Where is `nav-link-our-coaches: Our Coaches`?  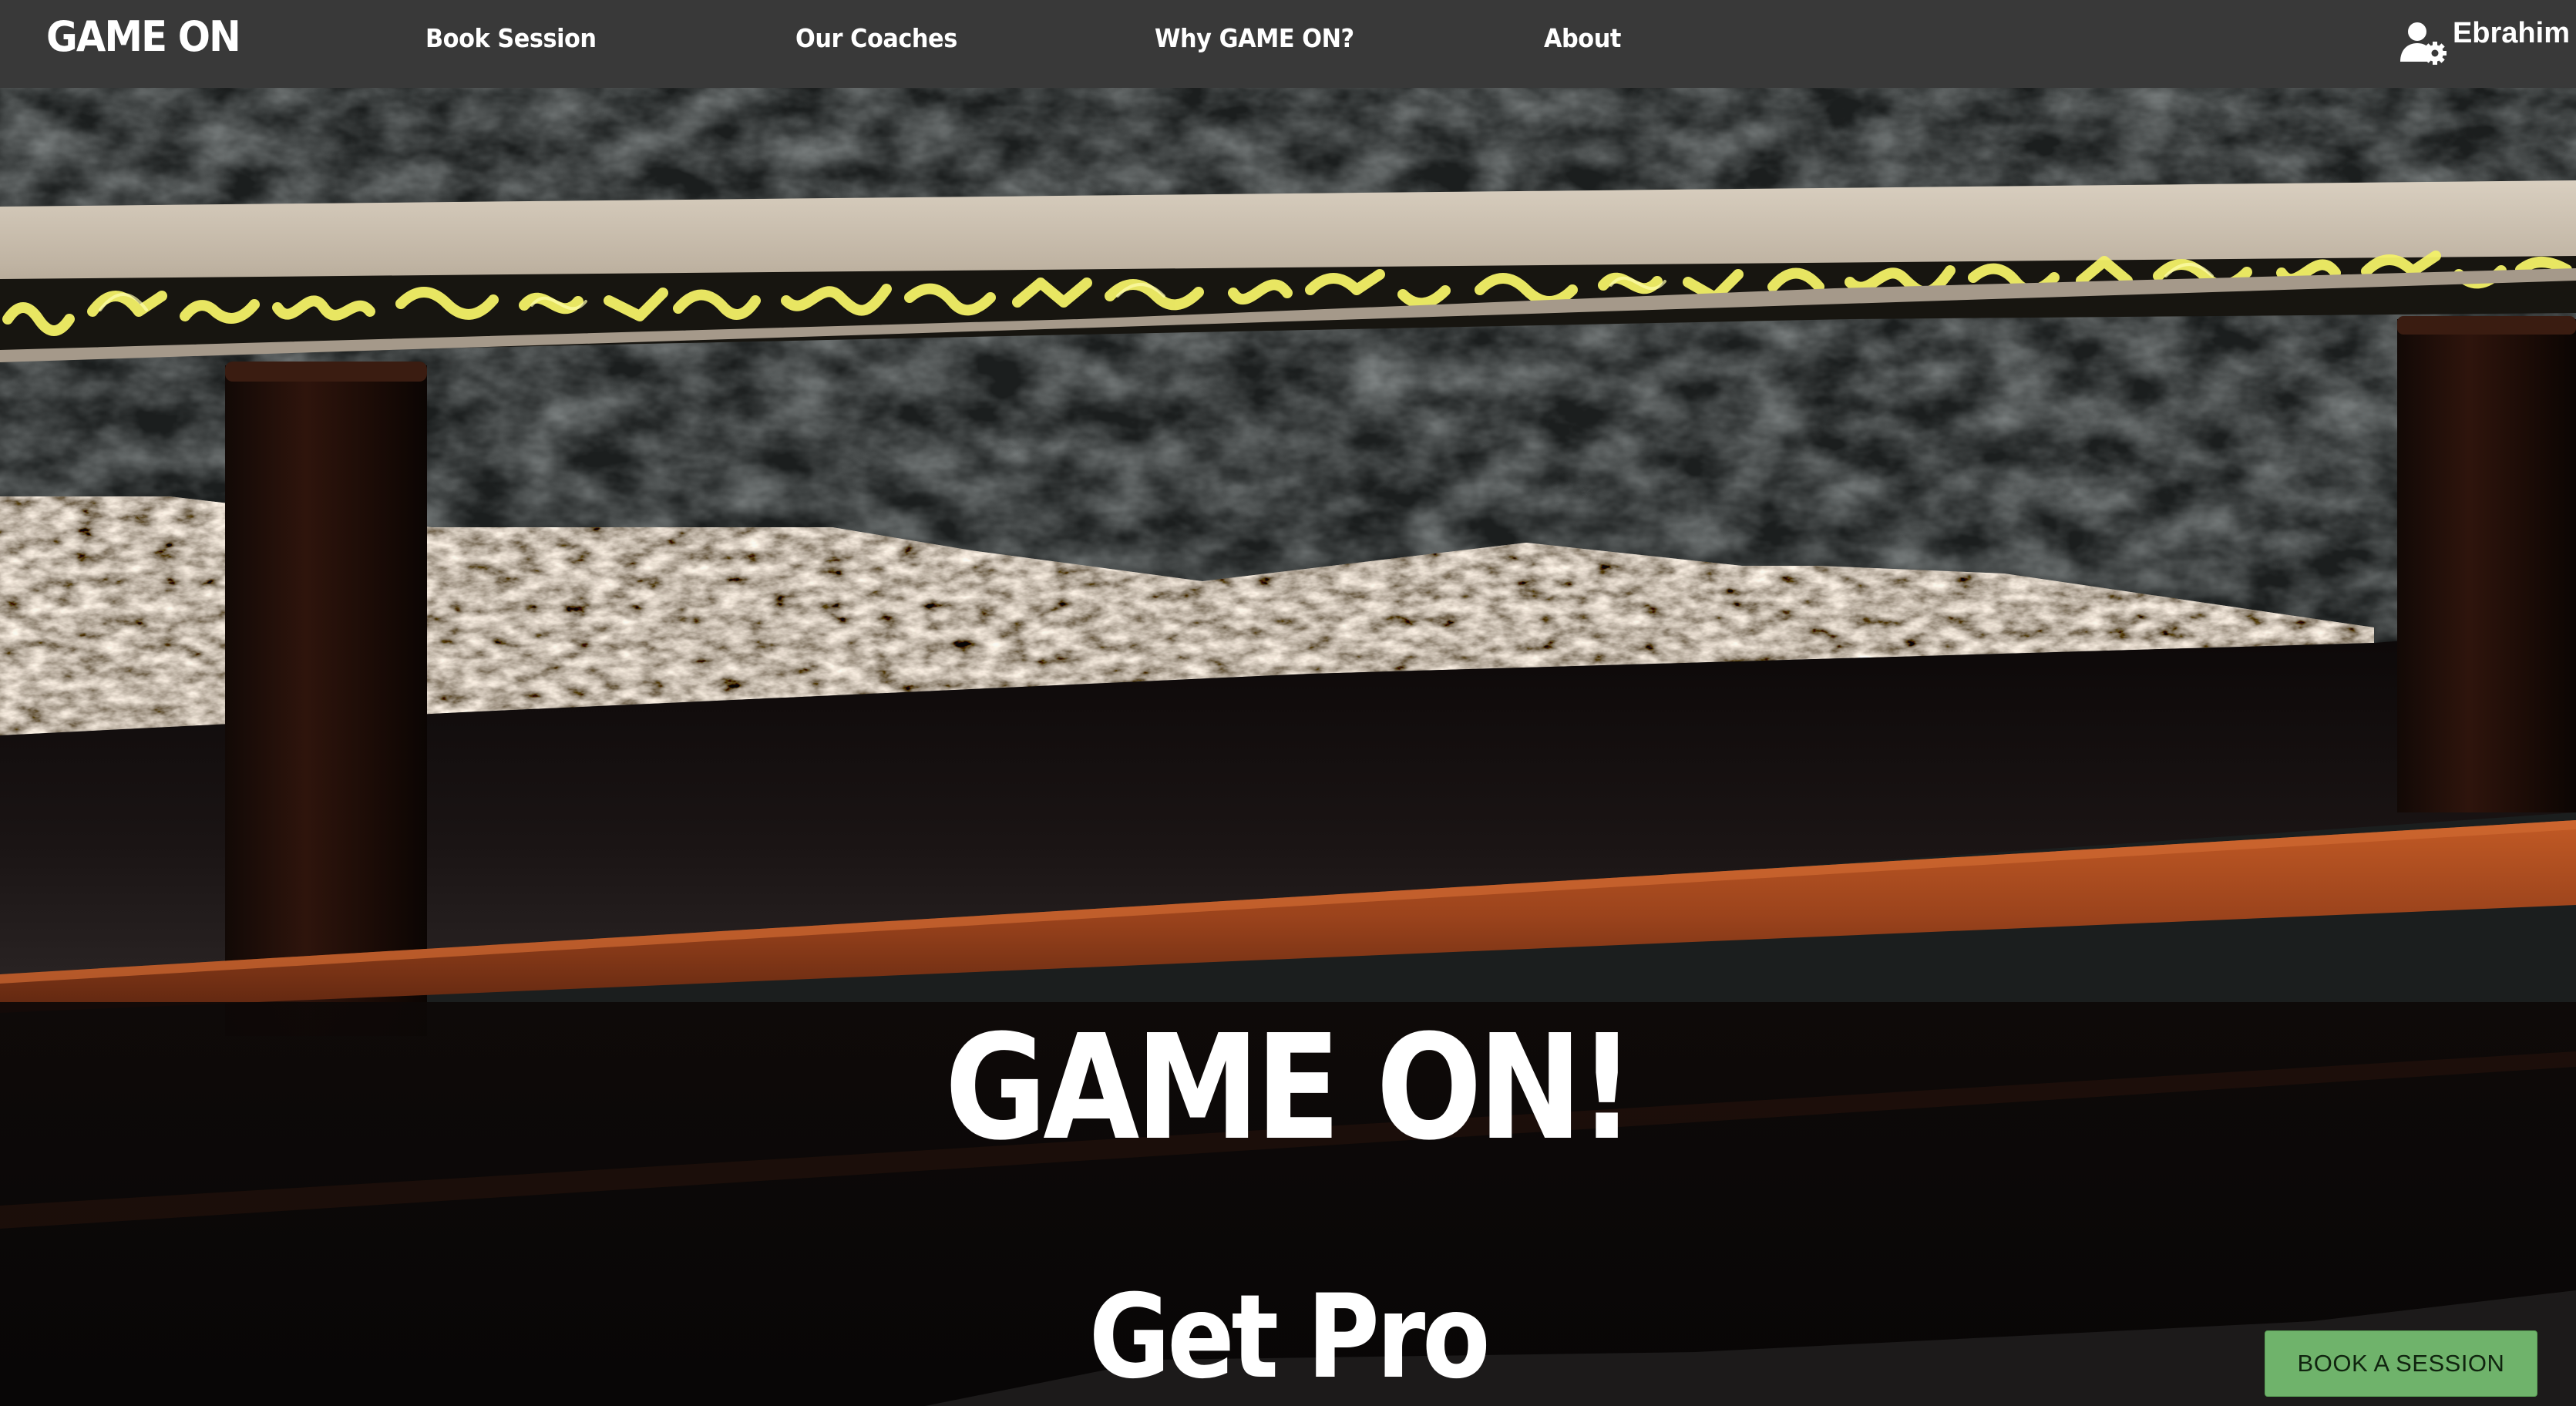 nav-link-our-coaches: Our Coaches is located at coordinates (876, 38).